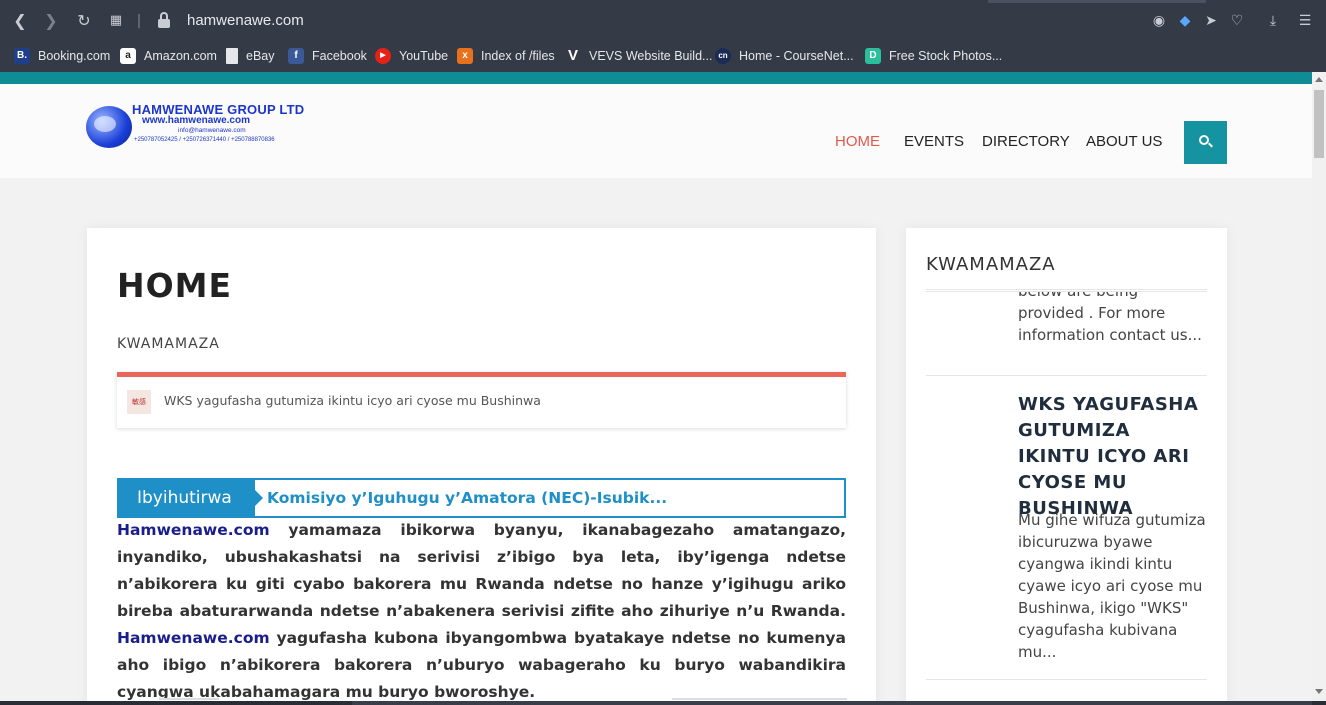  I want to click on bookmark-index-files: x Index of /files, so click(506, 56).